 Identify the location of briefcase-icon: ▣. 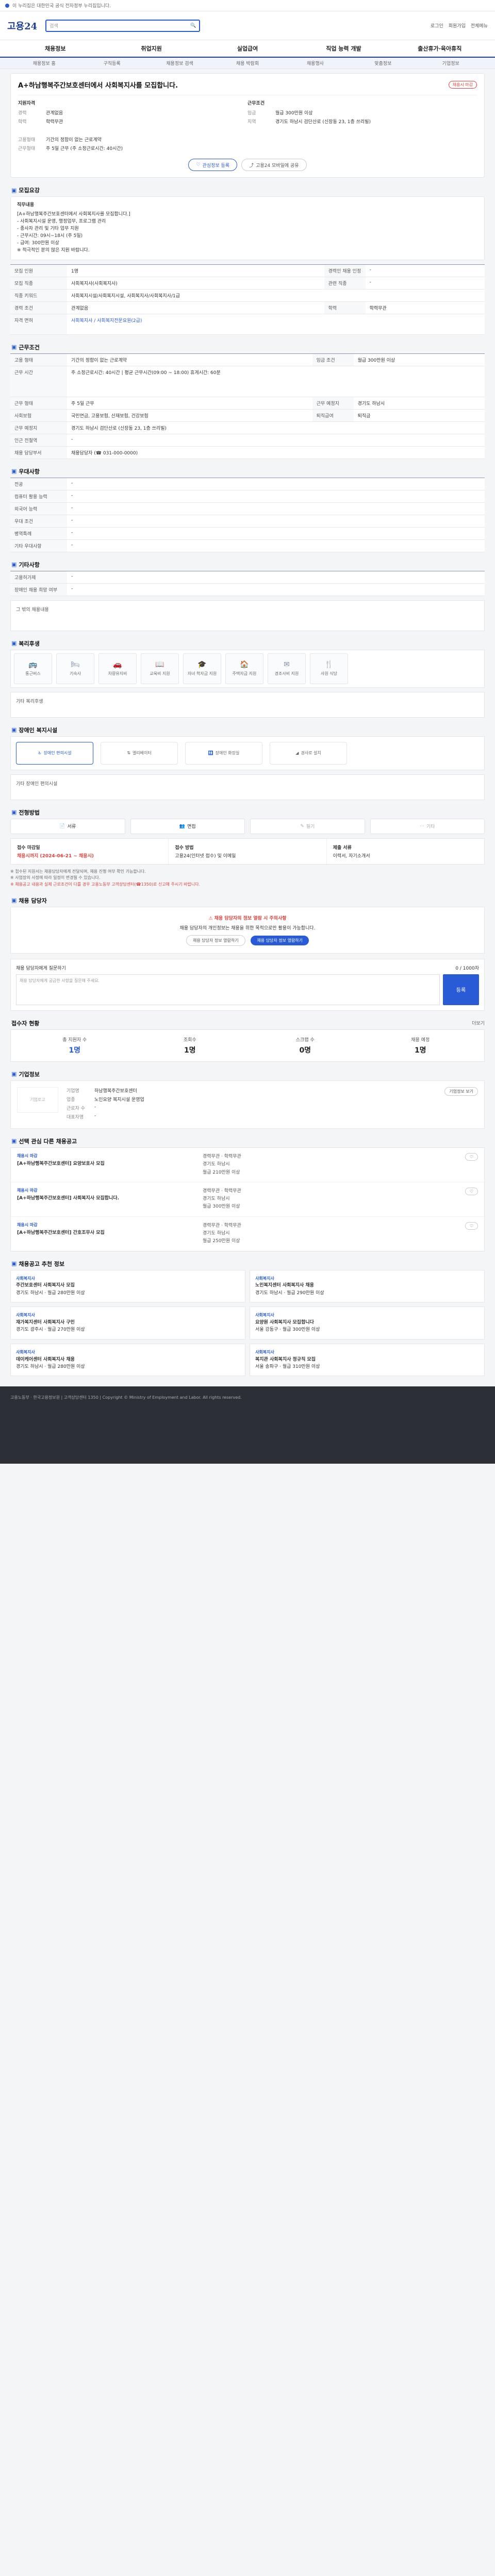
(14, 347).